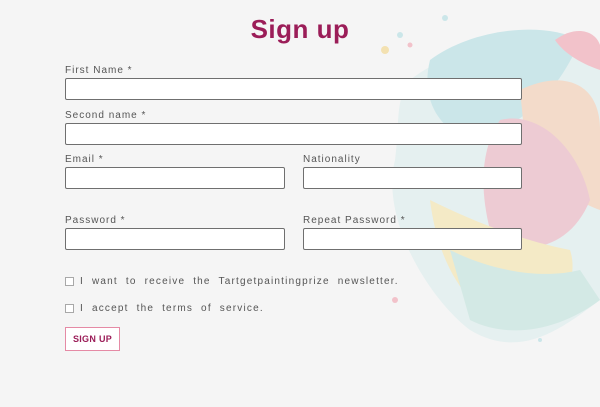 The image size is (600, 407). What do you see at coordinates (84, 159) in the screenshot?
I see `email-label: Email *` at bounding box center [84, 159].